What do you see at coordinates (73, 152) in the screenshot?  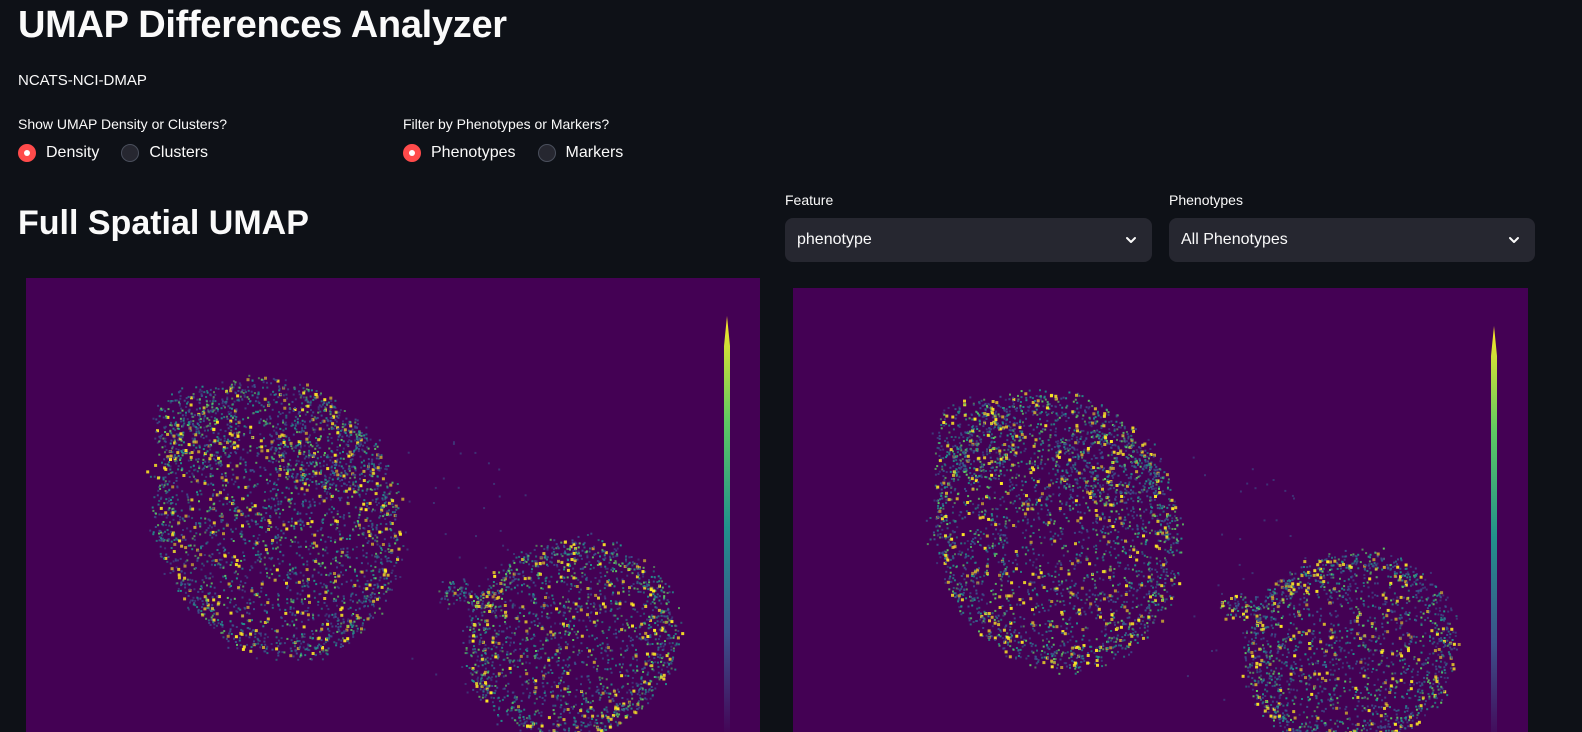 I see `radio-option-label: Density` at bounding box center [73, 152].